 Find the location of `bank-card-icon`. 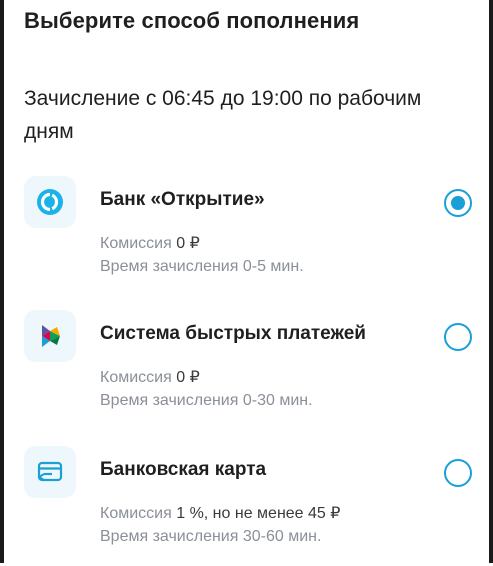

bank-card-icon is located at coordinates (50, 472).